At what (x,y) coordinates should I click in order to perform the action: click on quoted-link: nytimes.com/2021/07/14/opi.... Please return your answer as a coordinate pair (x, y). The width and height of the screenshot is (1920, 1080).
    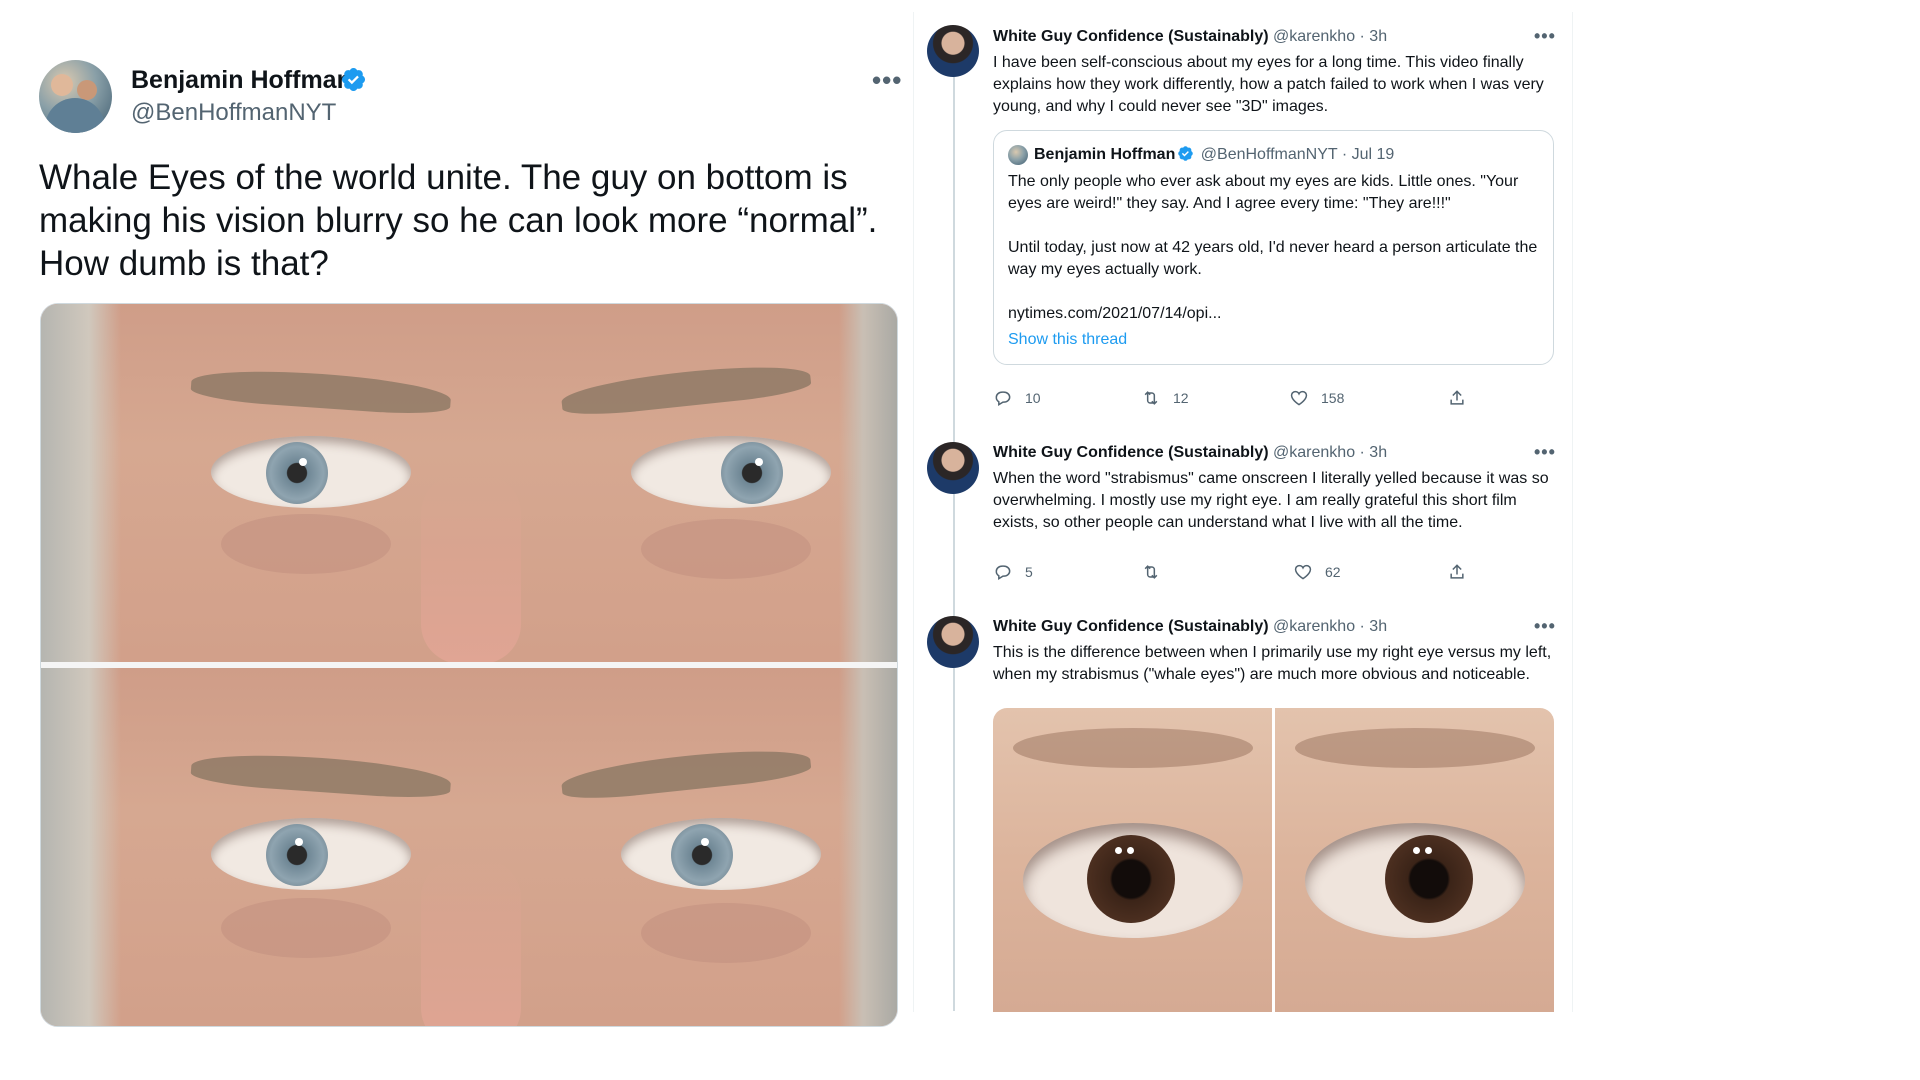
    Looking at the image, I should click on (1114, 314).